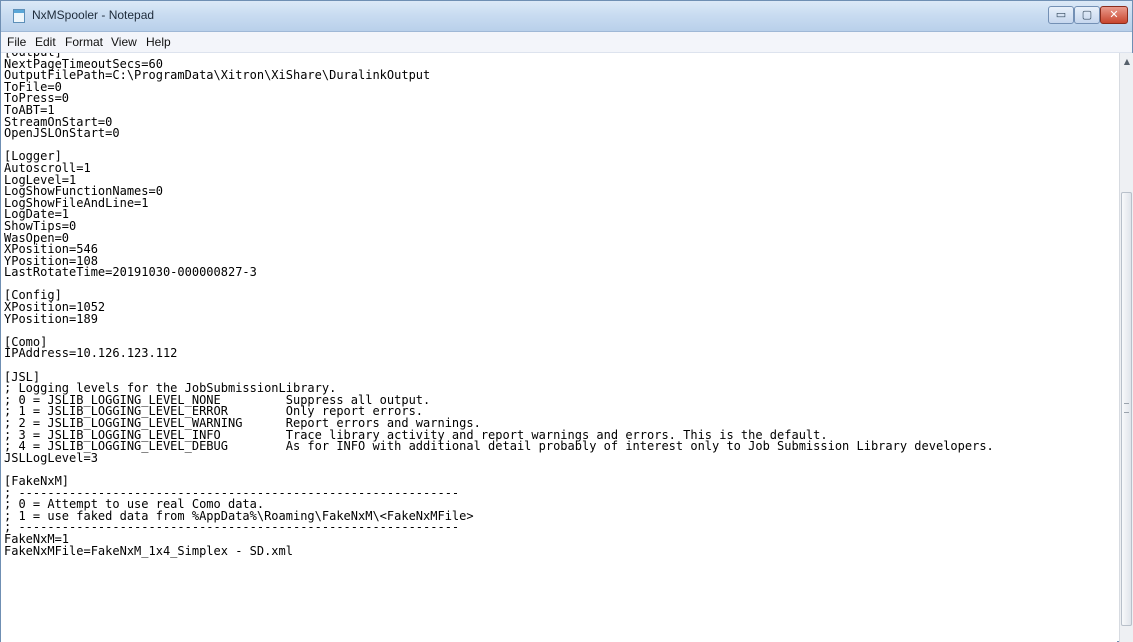 This screenshot has width=1133, height=642. I want to click on close-button: ✕, so click(1114, 15).